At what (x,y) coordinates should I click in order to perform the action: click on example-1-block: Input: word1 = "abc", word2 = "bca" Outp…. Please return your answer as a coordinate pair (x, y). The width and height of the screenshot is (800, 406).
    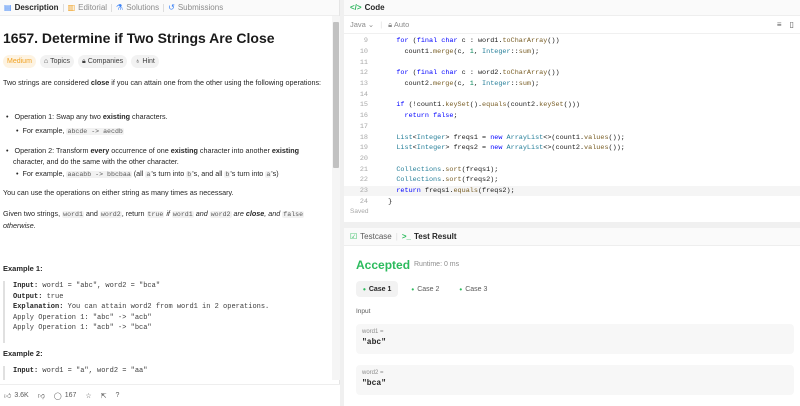
    Looking at the image, I should click on (166, 312).